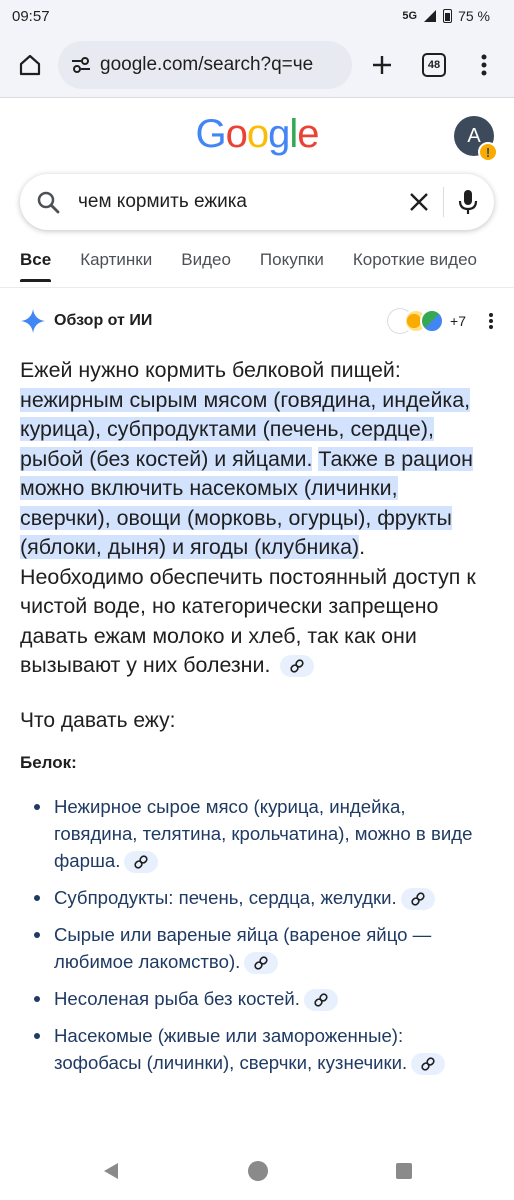  I want to click on home-circle-icon, so click(258, 1171).